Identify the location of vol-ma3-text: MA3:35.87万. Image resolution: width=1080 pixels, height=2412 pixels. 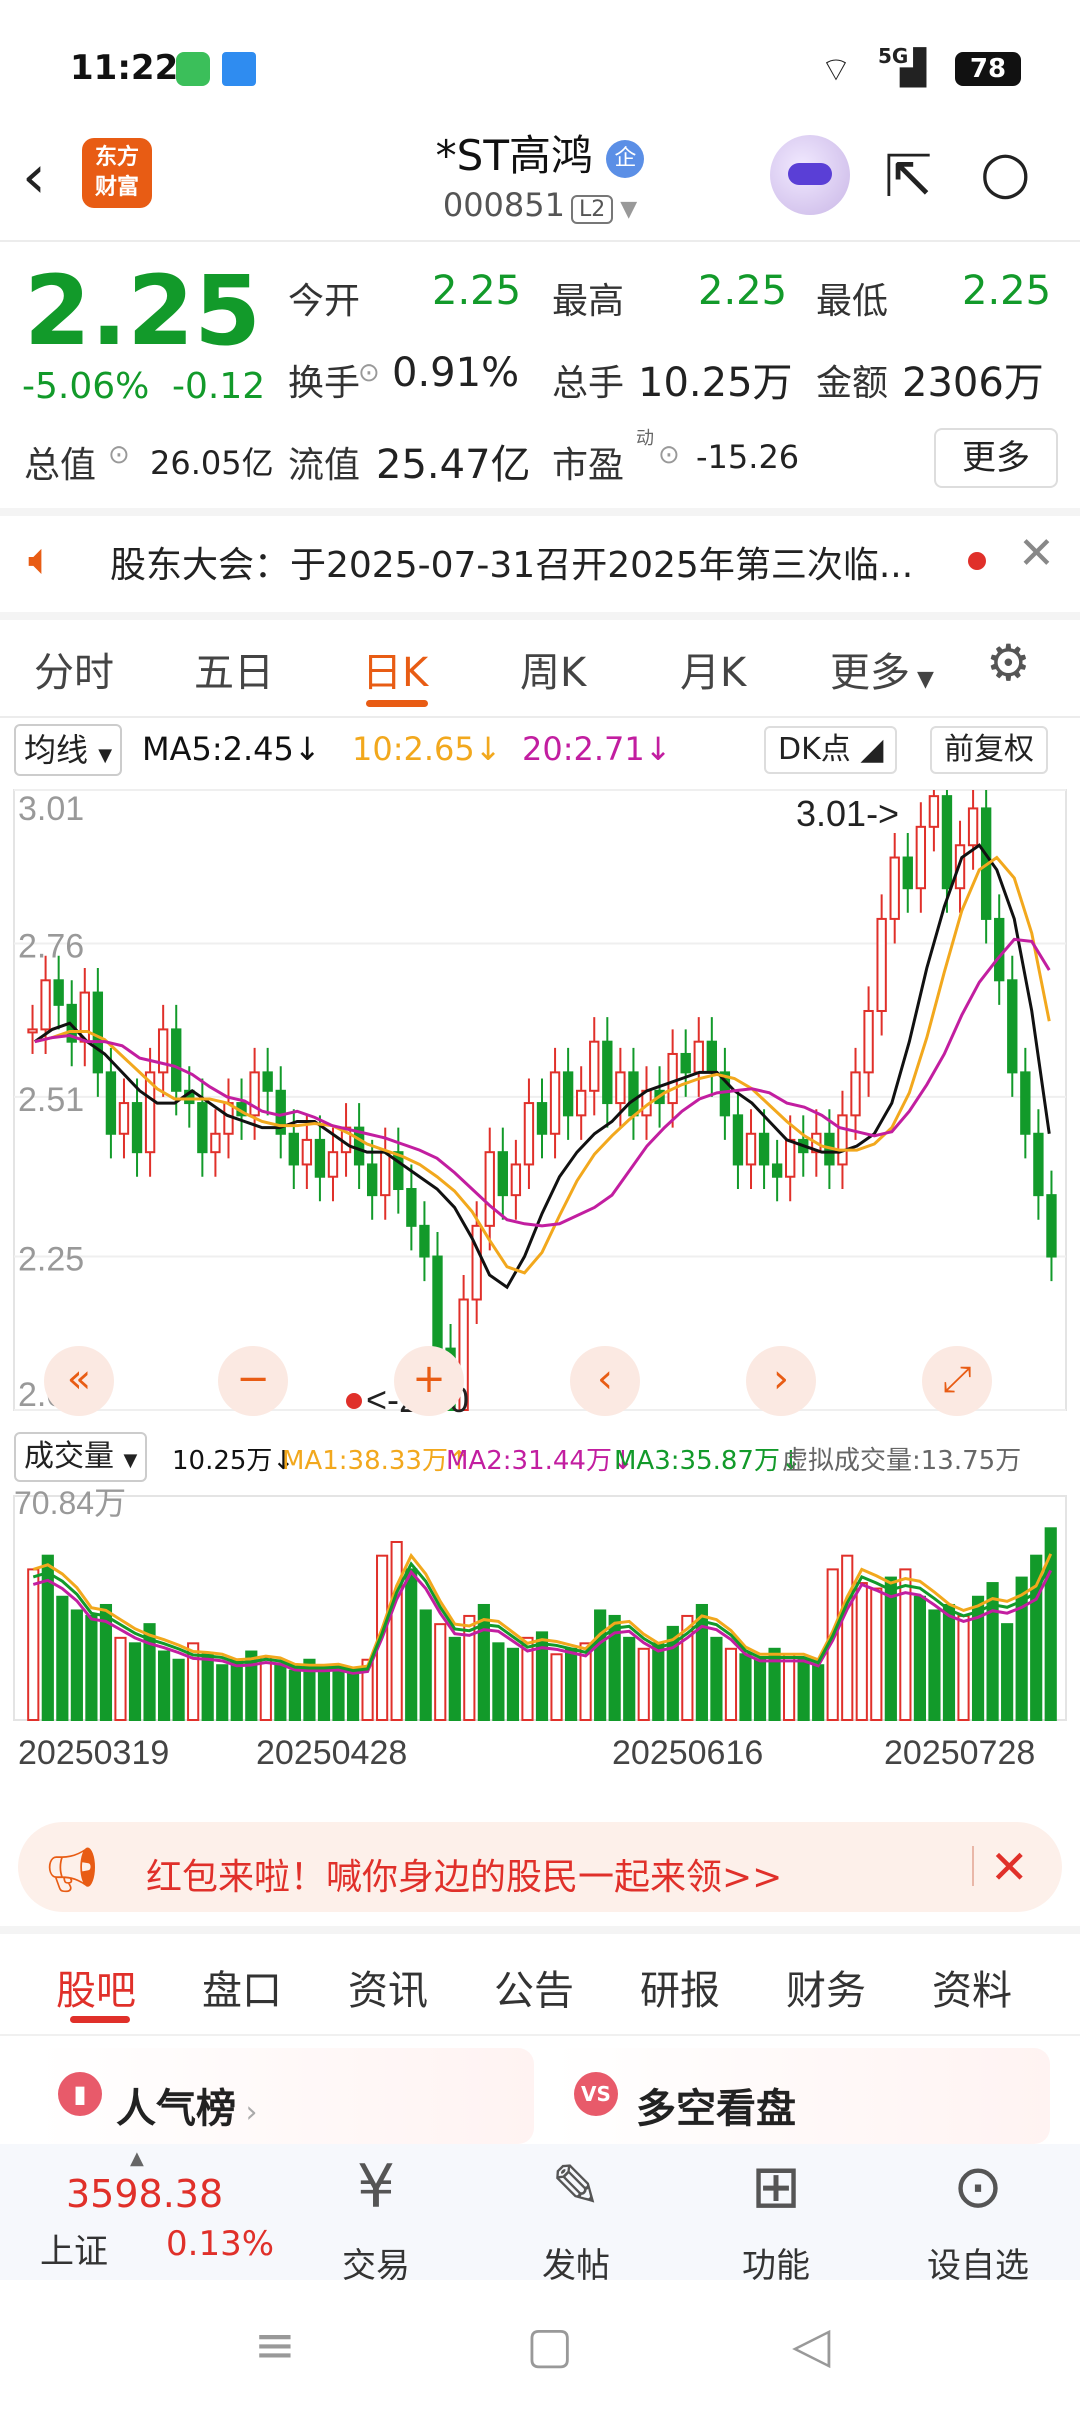
(697, 1461).